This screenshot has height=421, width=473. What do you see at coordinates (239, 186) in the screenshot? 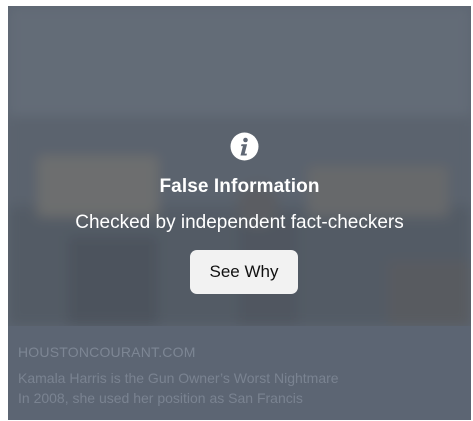
I see `warning-title: False Information` at bounding box center [239, 186].